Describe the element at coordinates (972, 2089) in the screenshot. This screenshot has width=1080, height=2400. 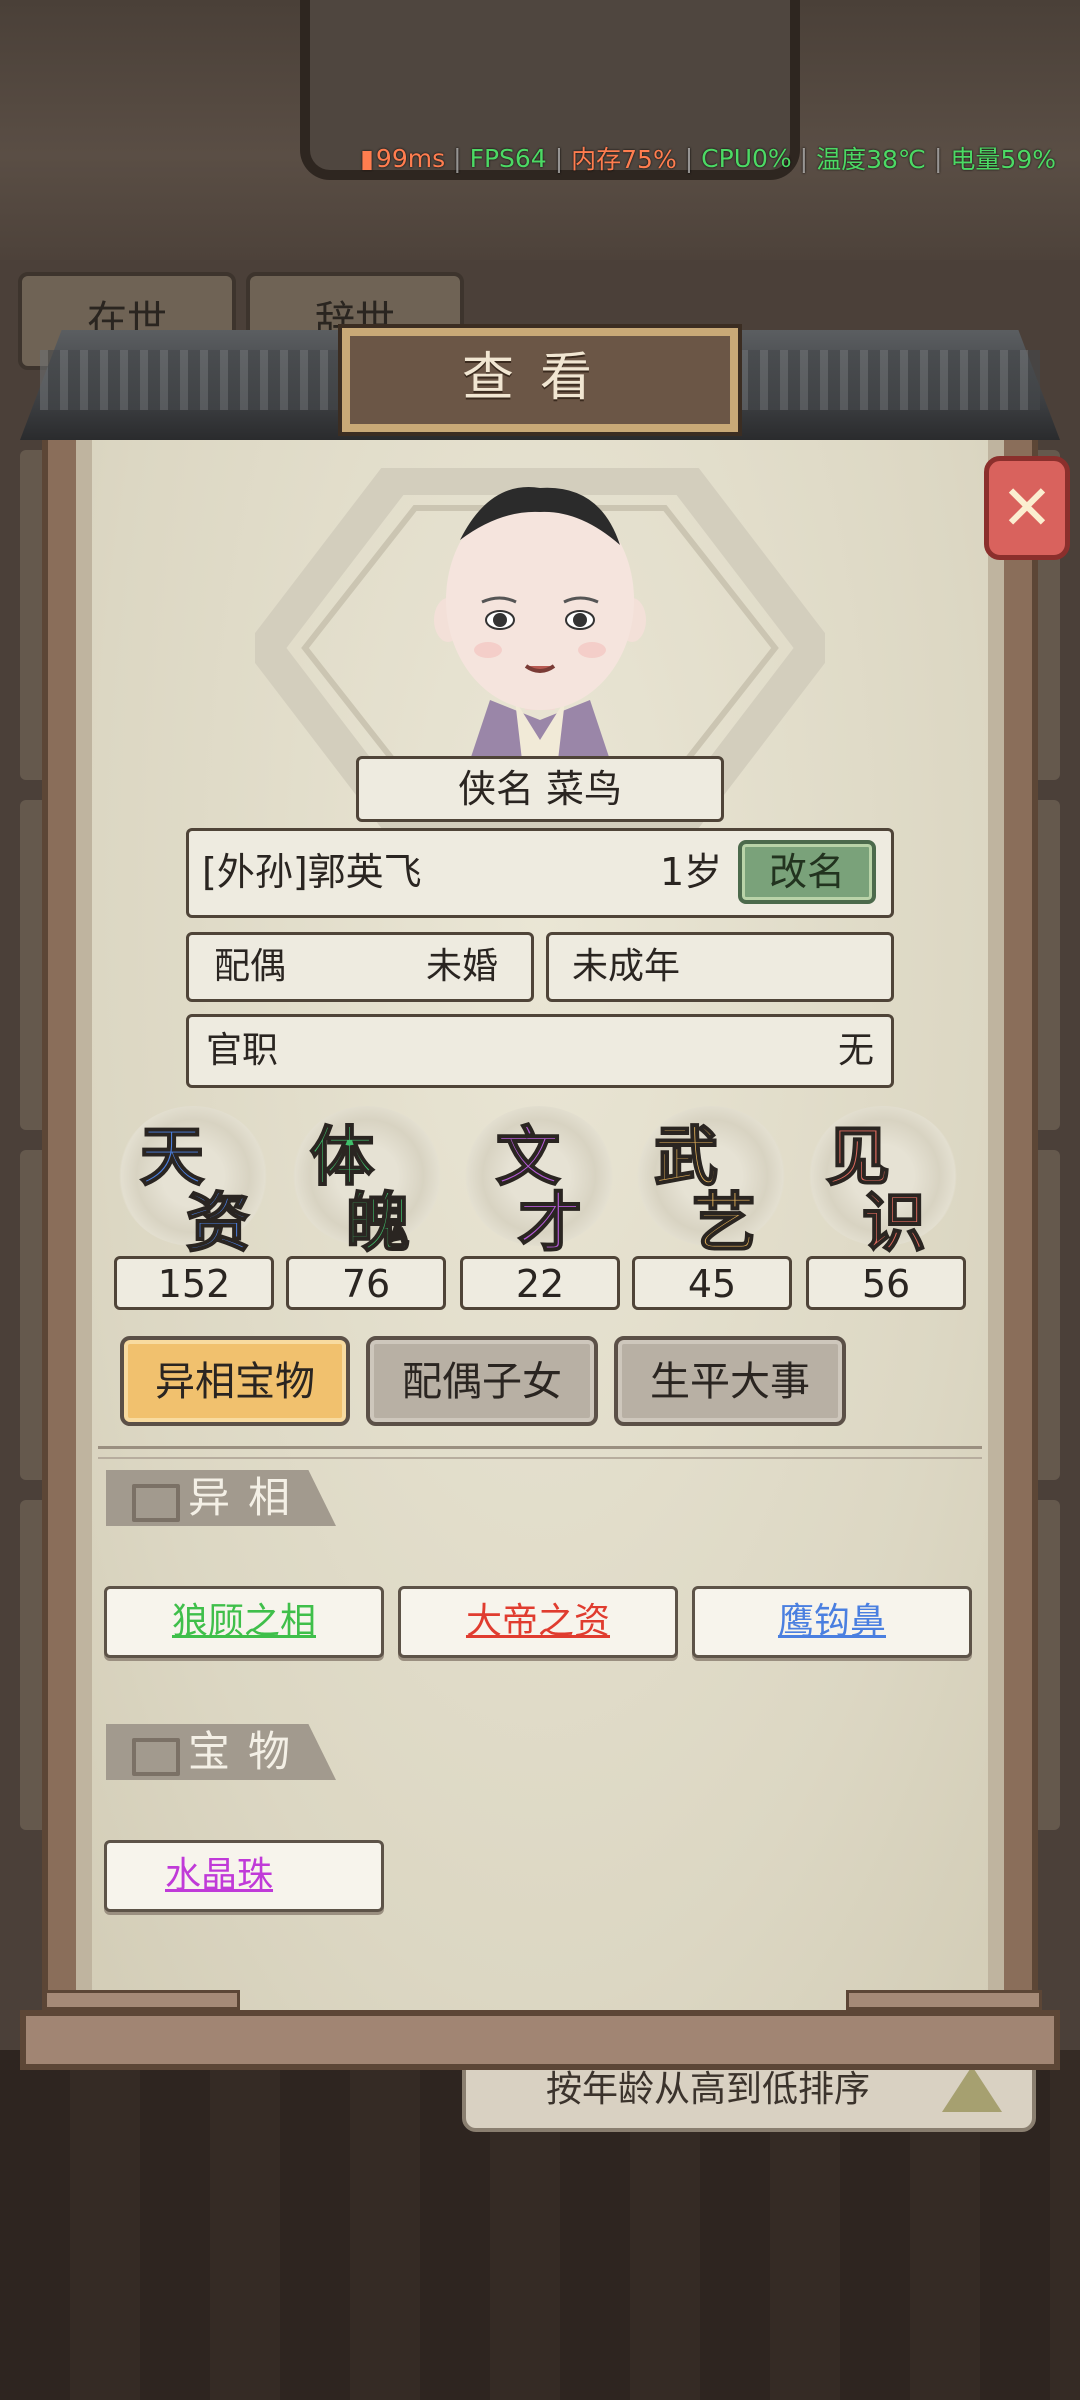
I see `sort-arrow-icon` at that location.